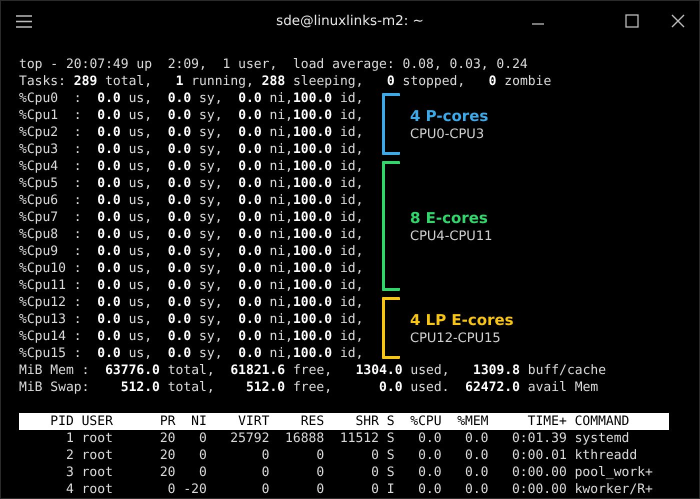  Describe the element at coordinates (449, 115) in the screenshot. I see `core-group-title: 4 P-cores` at that location.